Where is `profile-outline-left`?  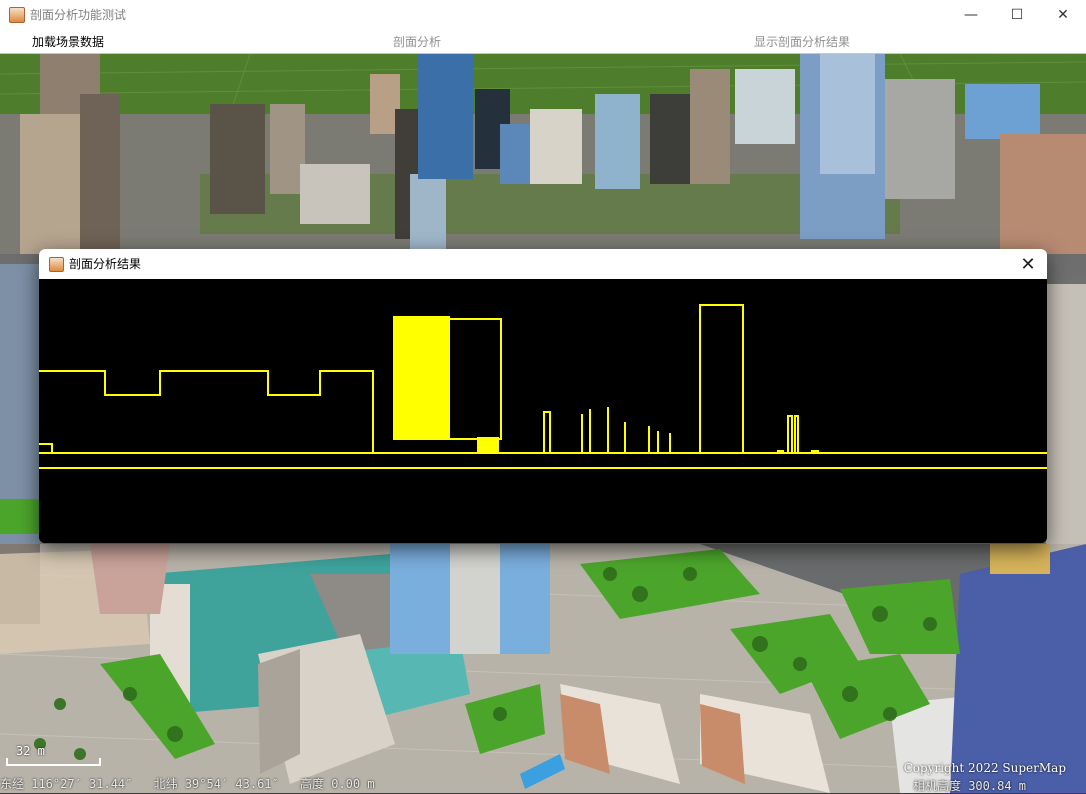
profile-outline-left is located at coordinates (46, 448).